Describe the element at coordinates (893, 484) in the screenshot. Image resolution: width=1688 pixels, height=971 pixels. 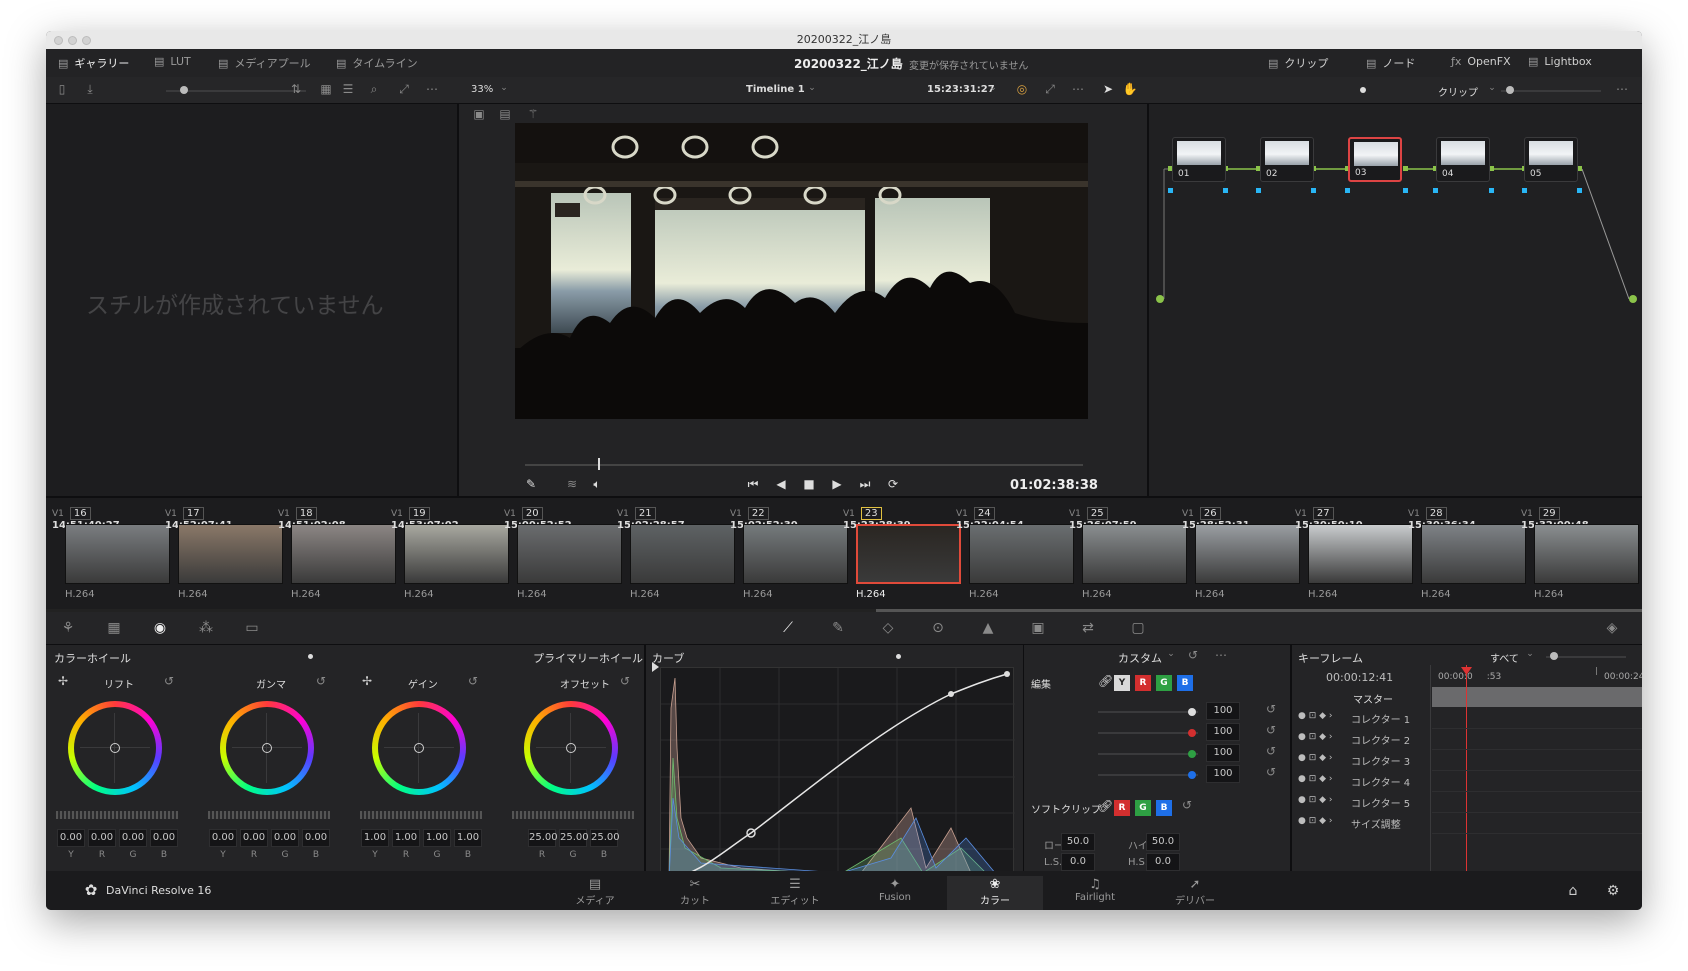
I see `loop-icon: ⟳` at that location.